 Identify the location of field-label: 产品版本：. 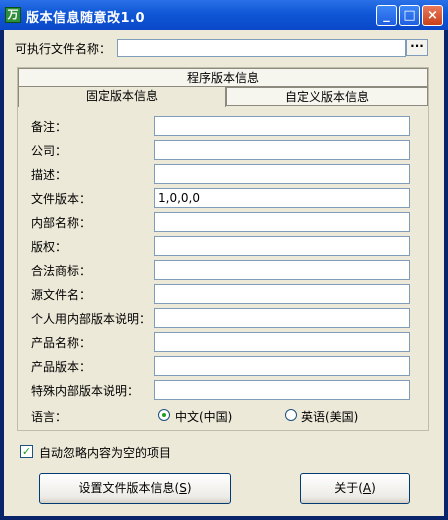
(61, 367).